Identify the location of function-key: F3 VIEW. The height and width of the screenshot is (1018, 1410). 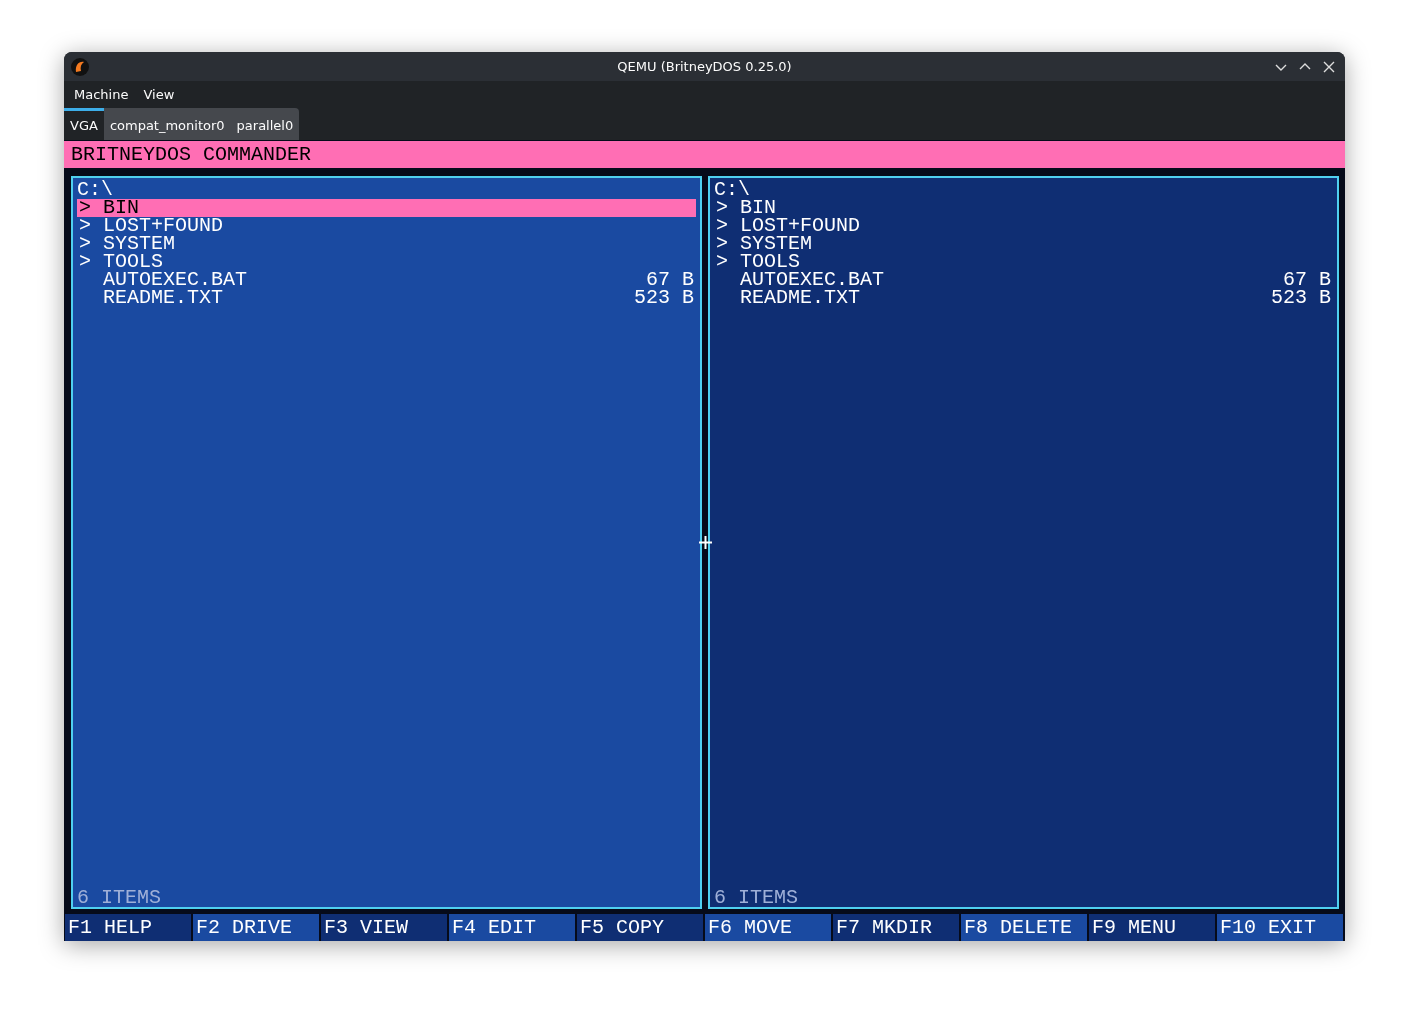
(384, 927).